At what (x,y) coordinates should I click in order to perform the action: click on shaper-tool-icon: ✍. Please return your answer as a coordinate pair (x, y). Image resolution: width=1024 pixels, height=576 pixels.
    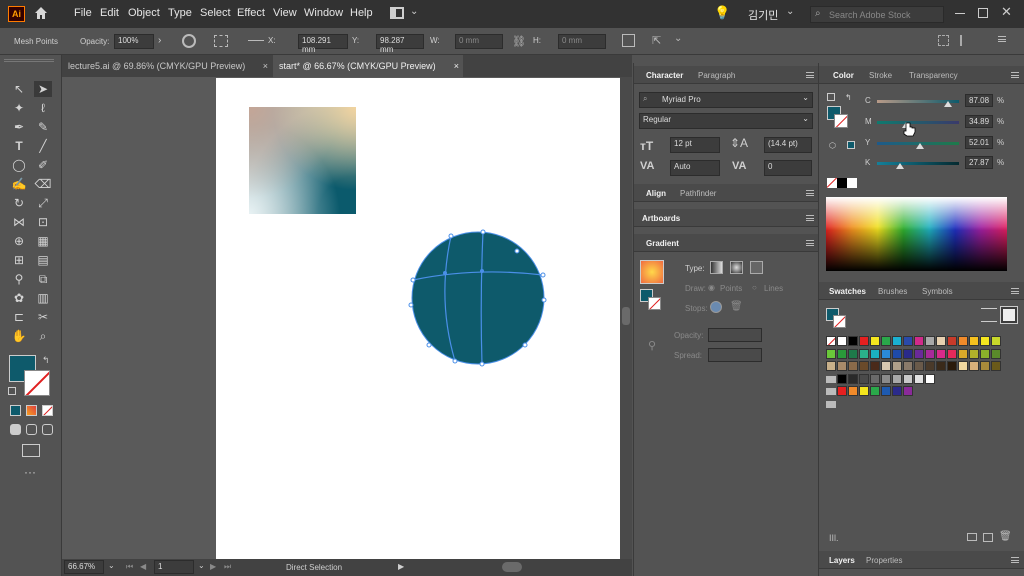
    Looking at the image, I should click on (19, 184).